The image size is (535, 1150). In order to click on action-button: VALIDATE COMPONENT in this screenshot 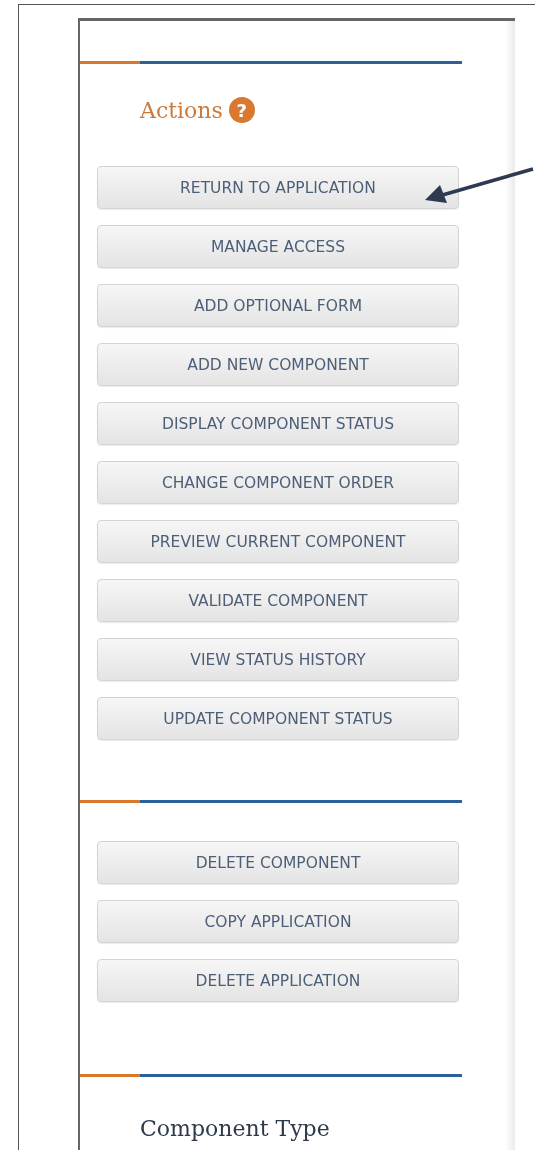, I will do `click(278, 600)`.